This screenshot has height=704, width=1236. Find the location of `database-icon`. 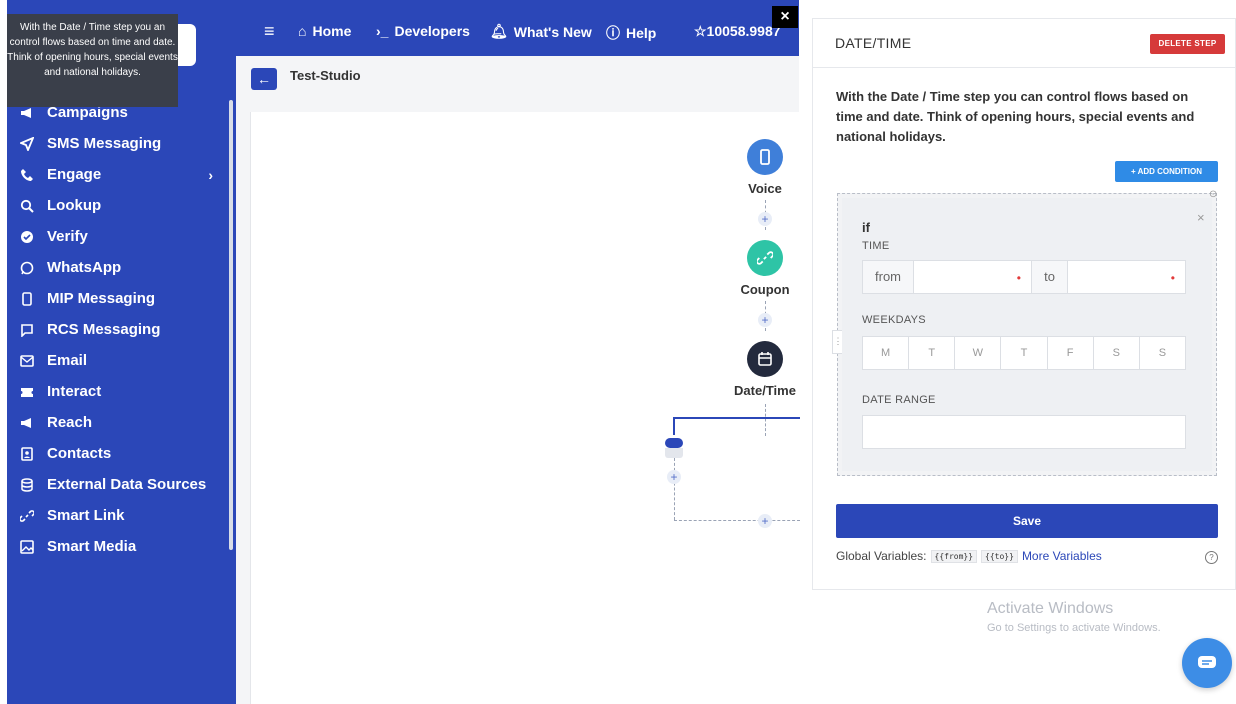

database-icon is located at coordinates (27, 485).